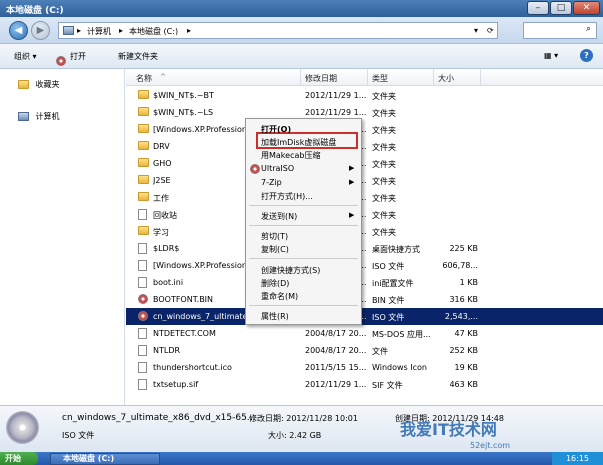  What do you see at coordinates (577, 458) in the screenshot?
I see `taskbar-clock: 16:15` at bounding box center [577, 458].